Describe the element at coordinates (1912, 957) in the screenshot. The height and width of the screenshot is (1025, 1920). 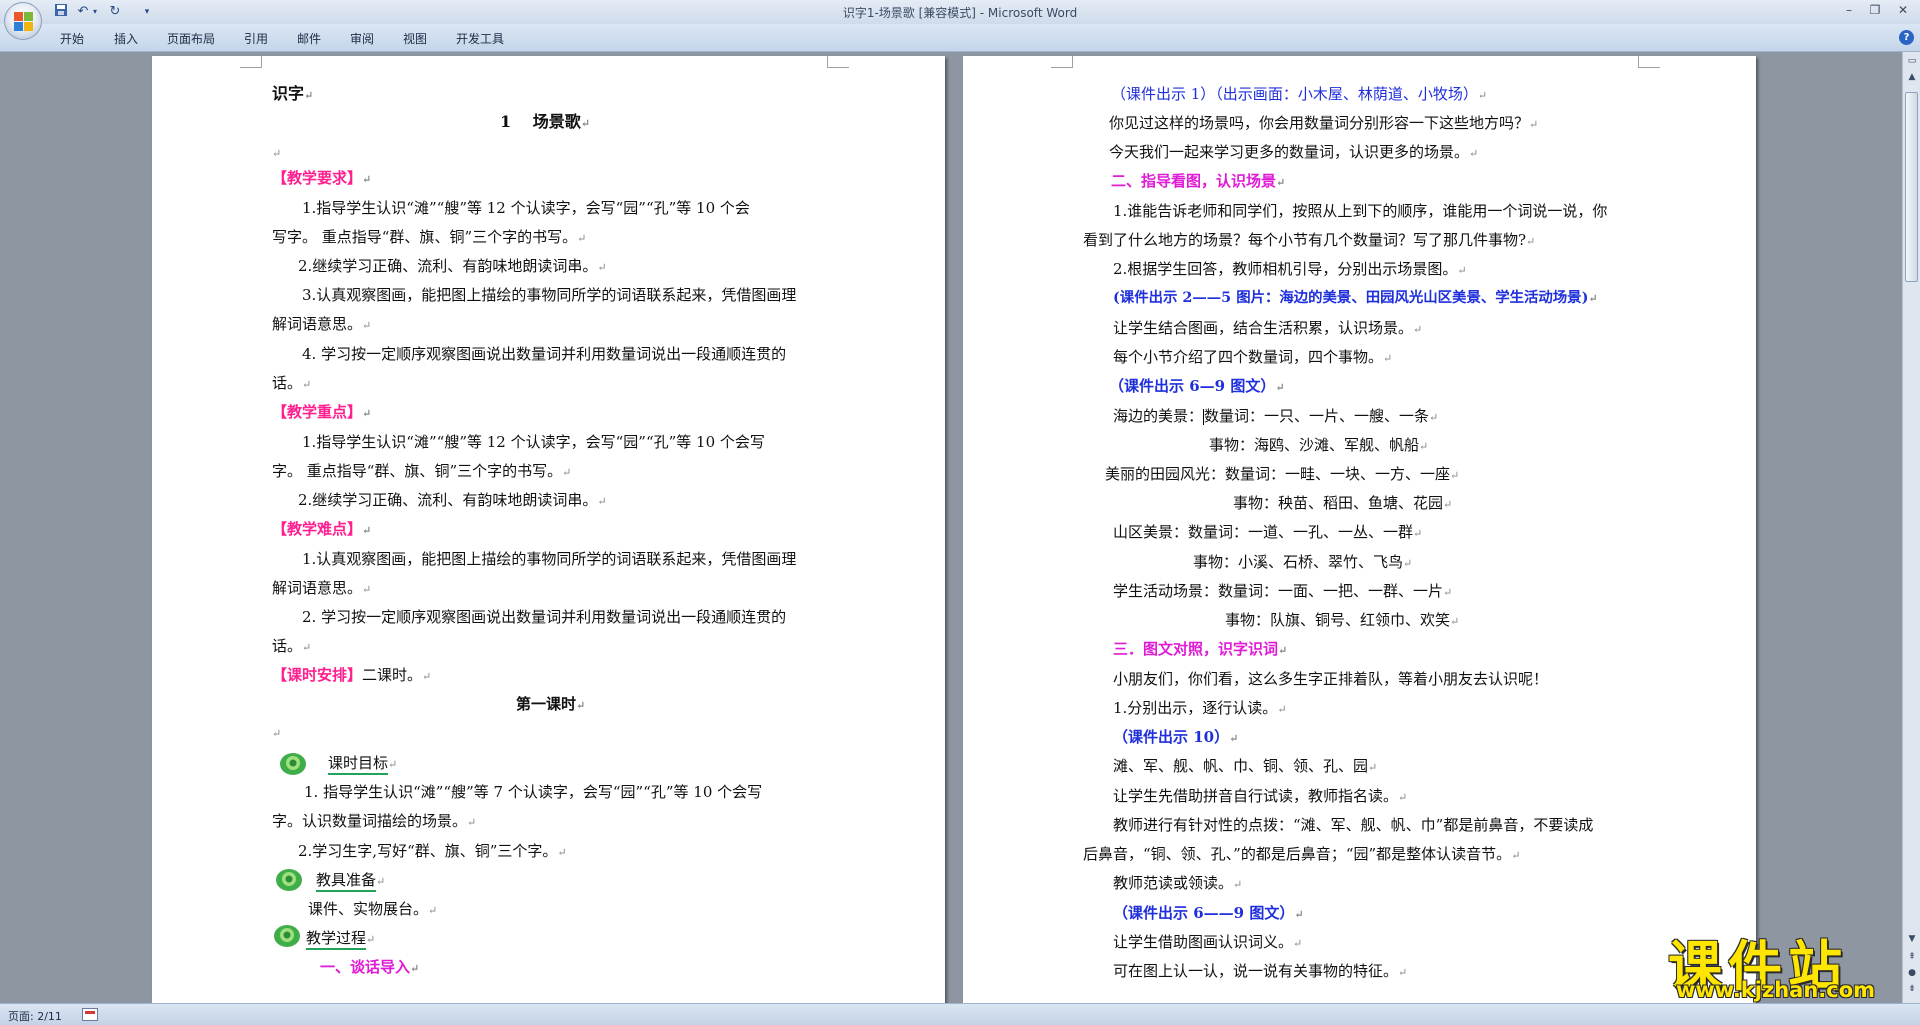
I see `previous-page-icon: ⇞` at that location.